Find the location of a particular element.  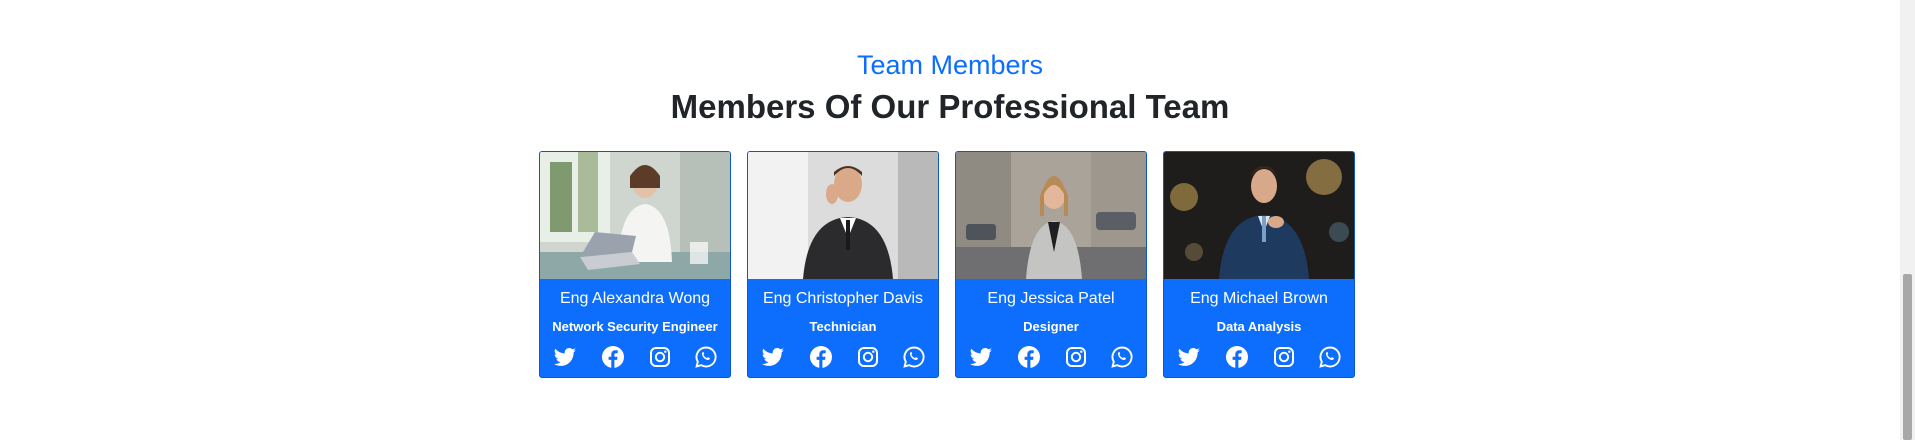

team-card: Eng Christopher Davis Technician is located at coordinates (843, 264).